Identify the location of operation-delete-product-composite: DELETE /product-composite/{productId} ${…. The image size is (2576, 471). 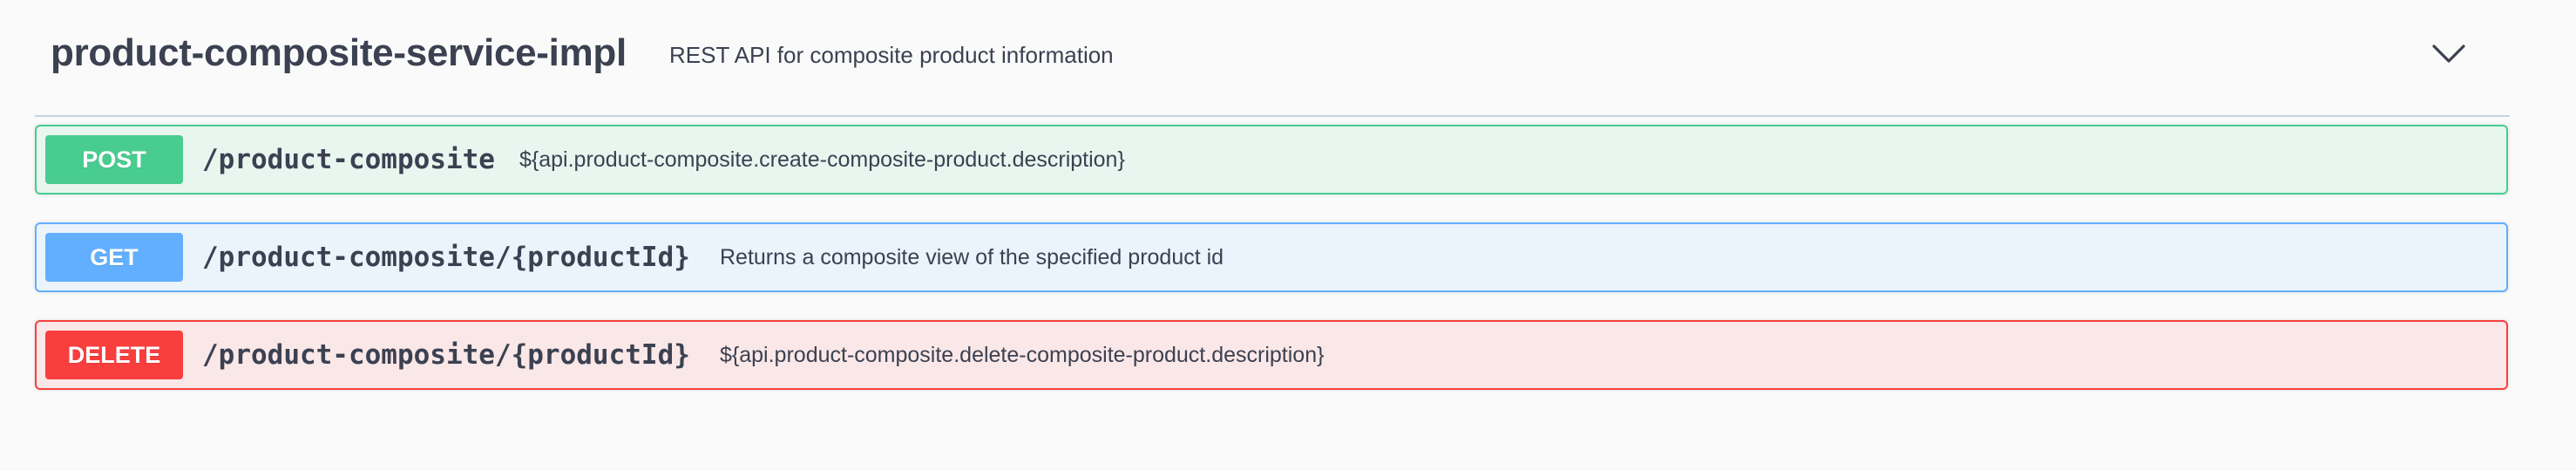
(1271, 355).